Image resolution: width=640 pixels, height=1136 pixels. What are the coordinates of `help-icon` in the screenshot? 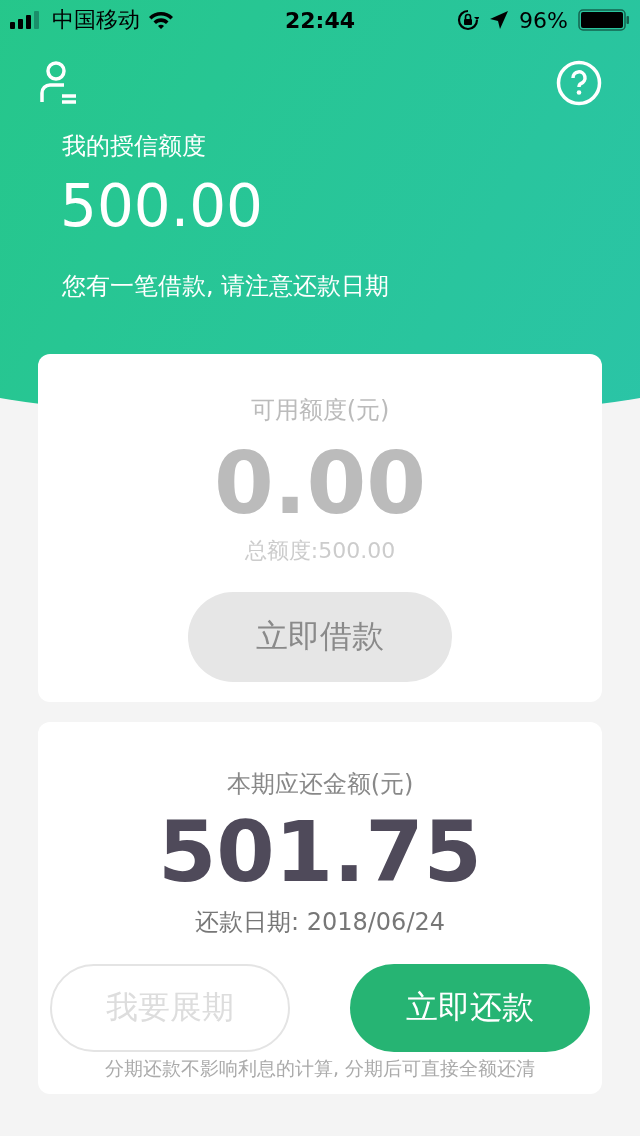 It's located at (579, 83).